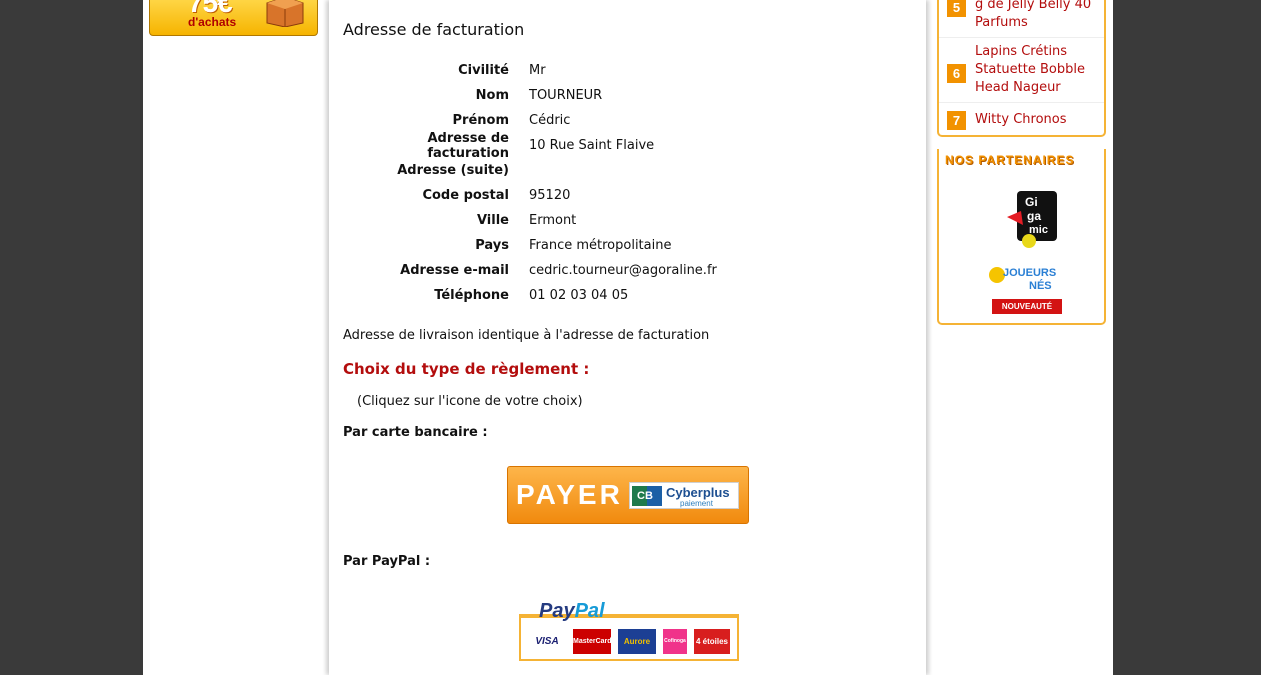 The image size is (1261, 675). Describe the element at coordinates (537, 70) in the screenshot. I see `field-value: Mr` at that location.